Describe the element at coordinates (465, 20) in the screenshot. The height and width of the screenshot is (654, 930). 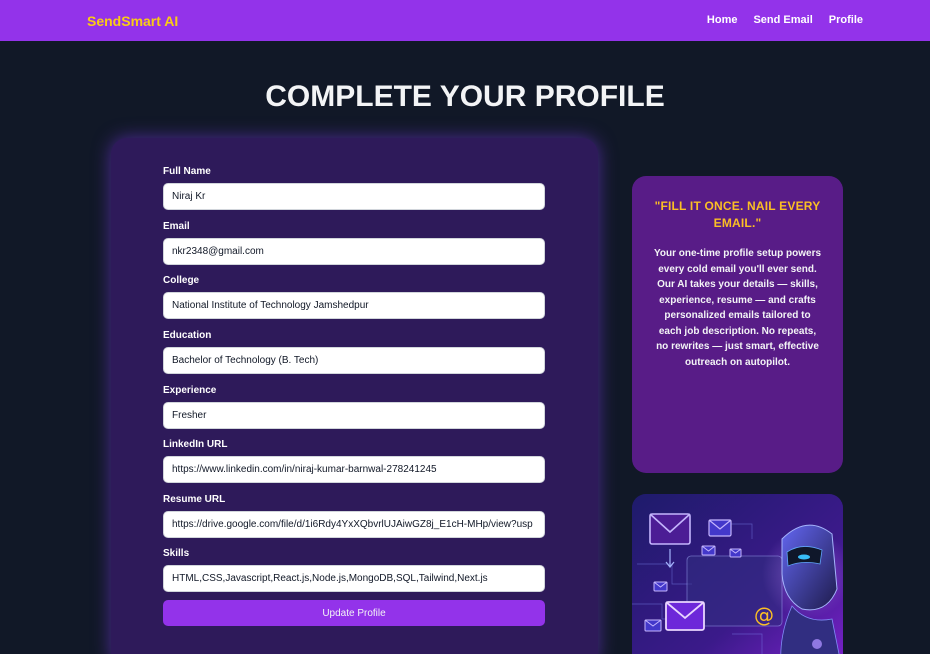
I see `navbar: SendSmart AI Home Send Email Profile` at that location.